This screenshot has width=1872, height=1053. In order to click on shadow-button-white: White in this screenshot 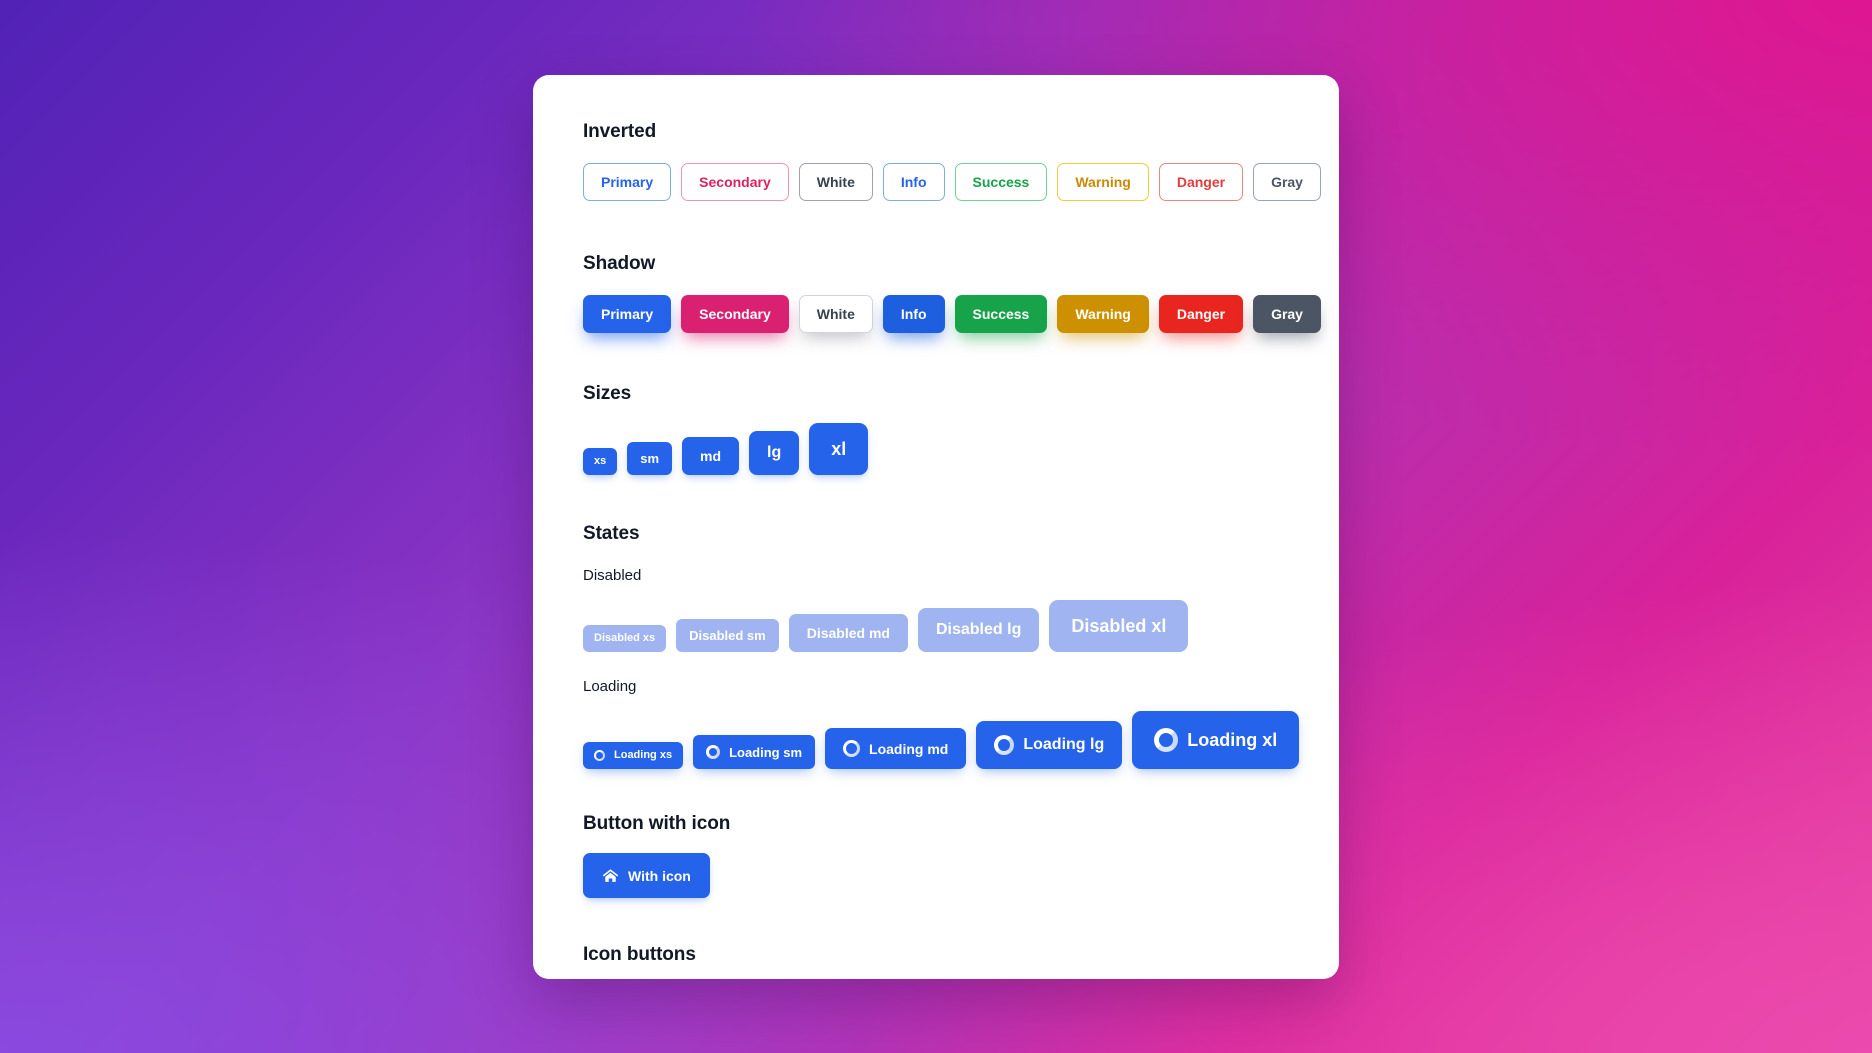, I will do `click(835, 314)`.